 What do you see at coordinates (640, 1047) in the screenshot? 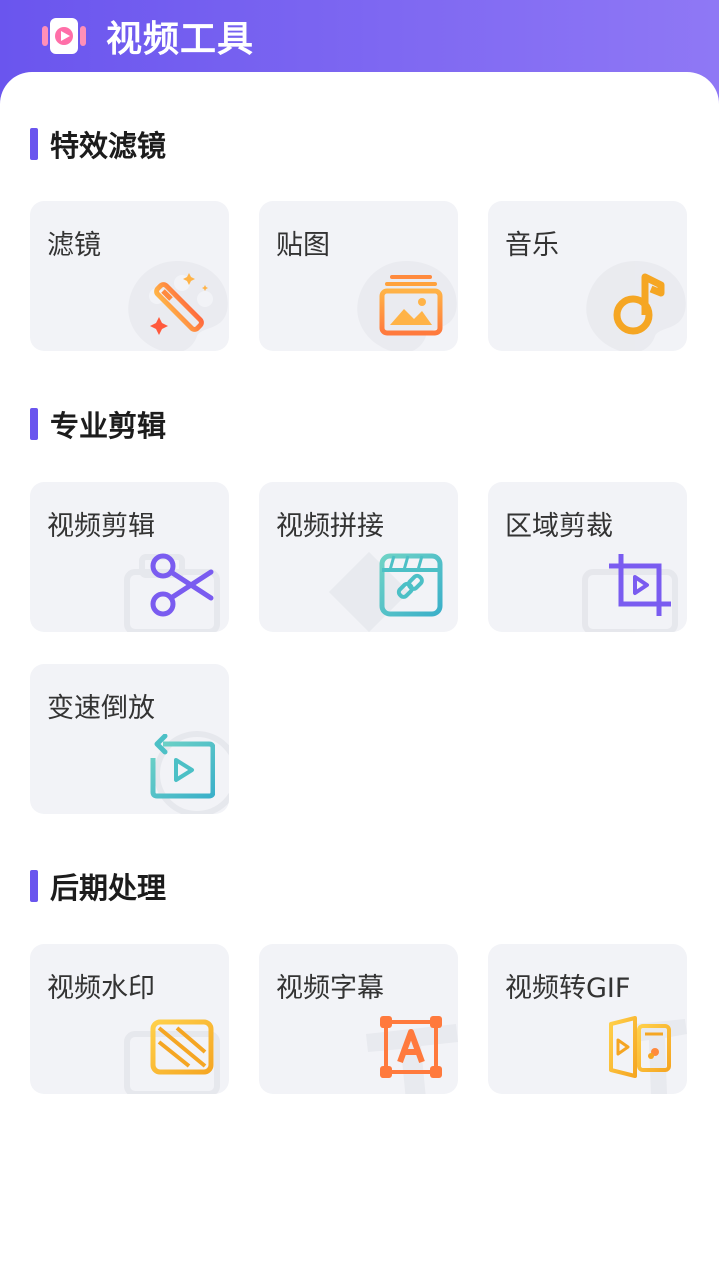
I see `gif-convert-icon` at bounding box center [640, 1047].